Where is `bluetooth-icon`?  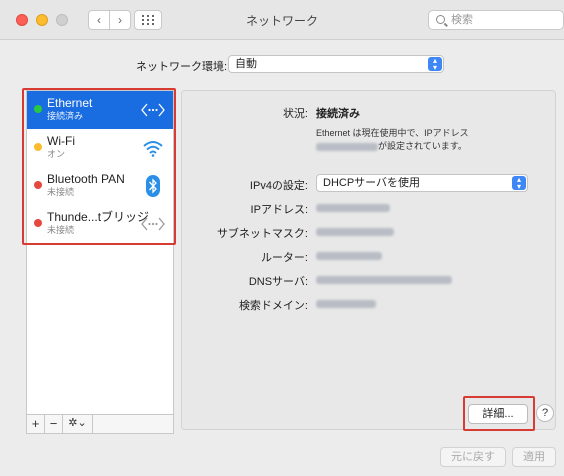
bluetooth-icon is located at coordinates (153, 186).